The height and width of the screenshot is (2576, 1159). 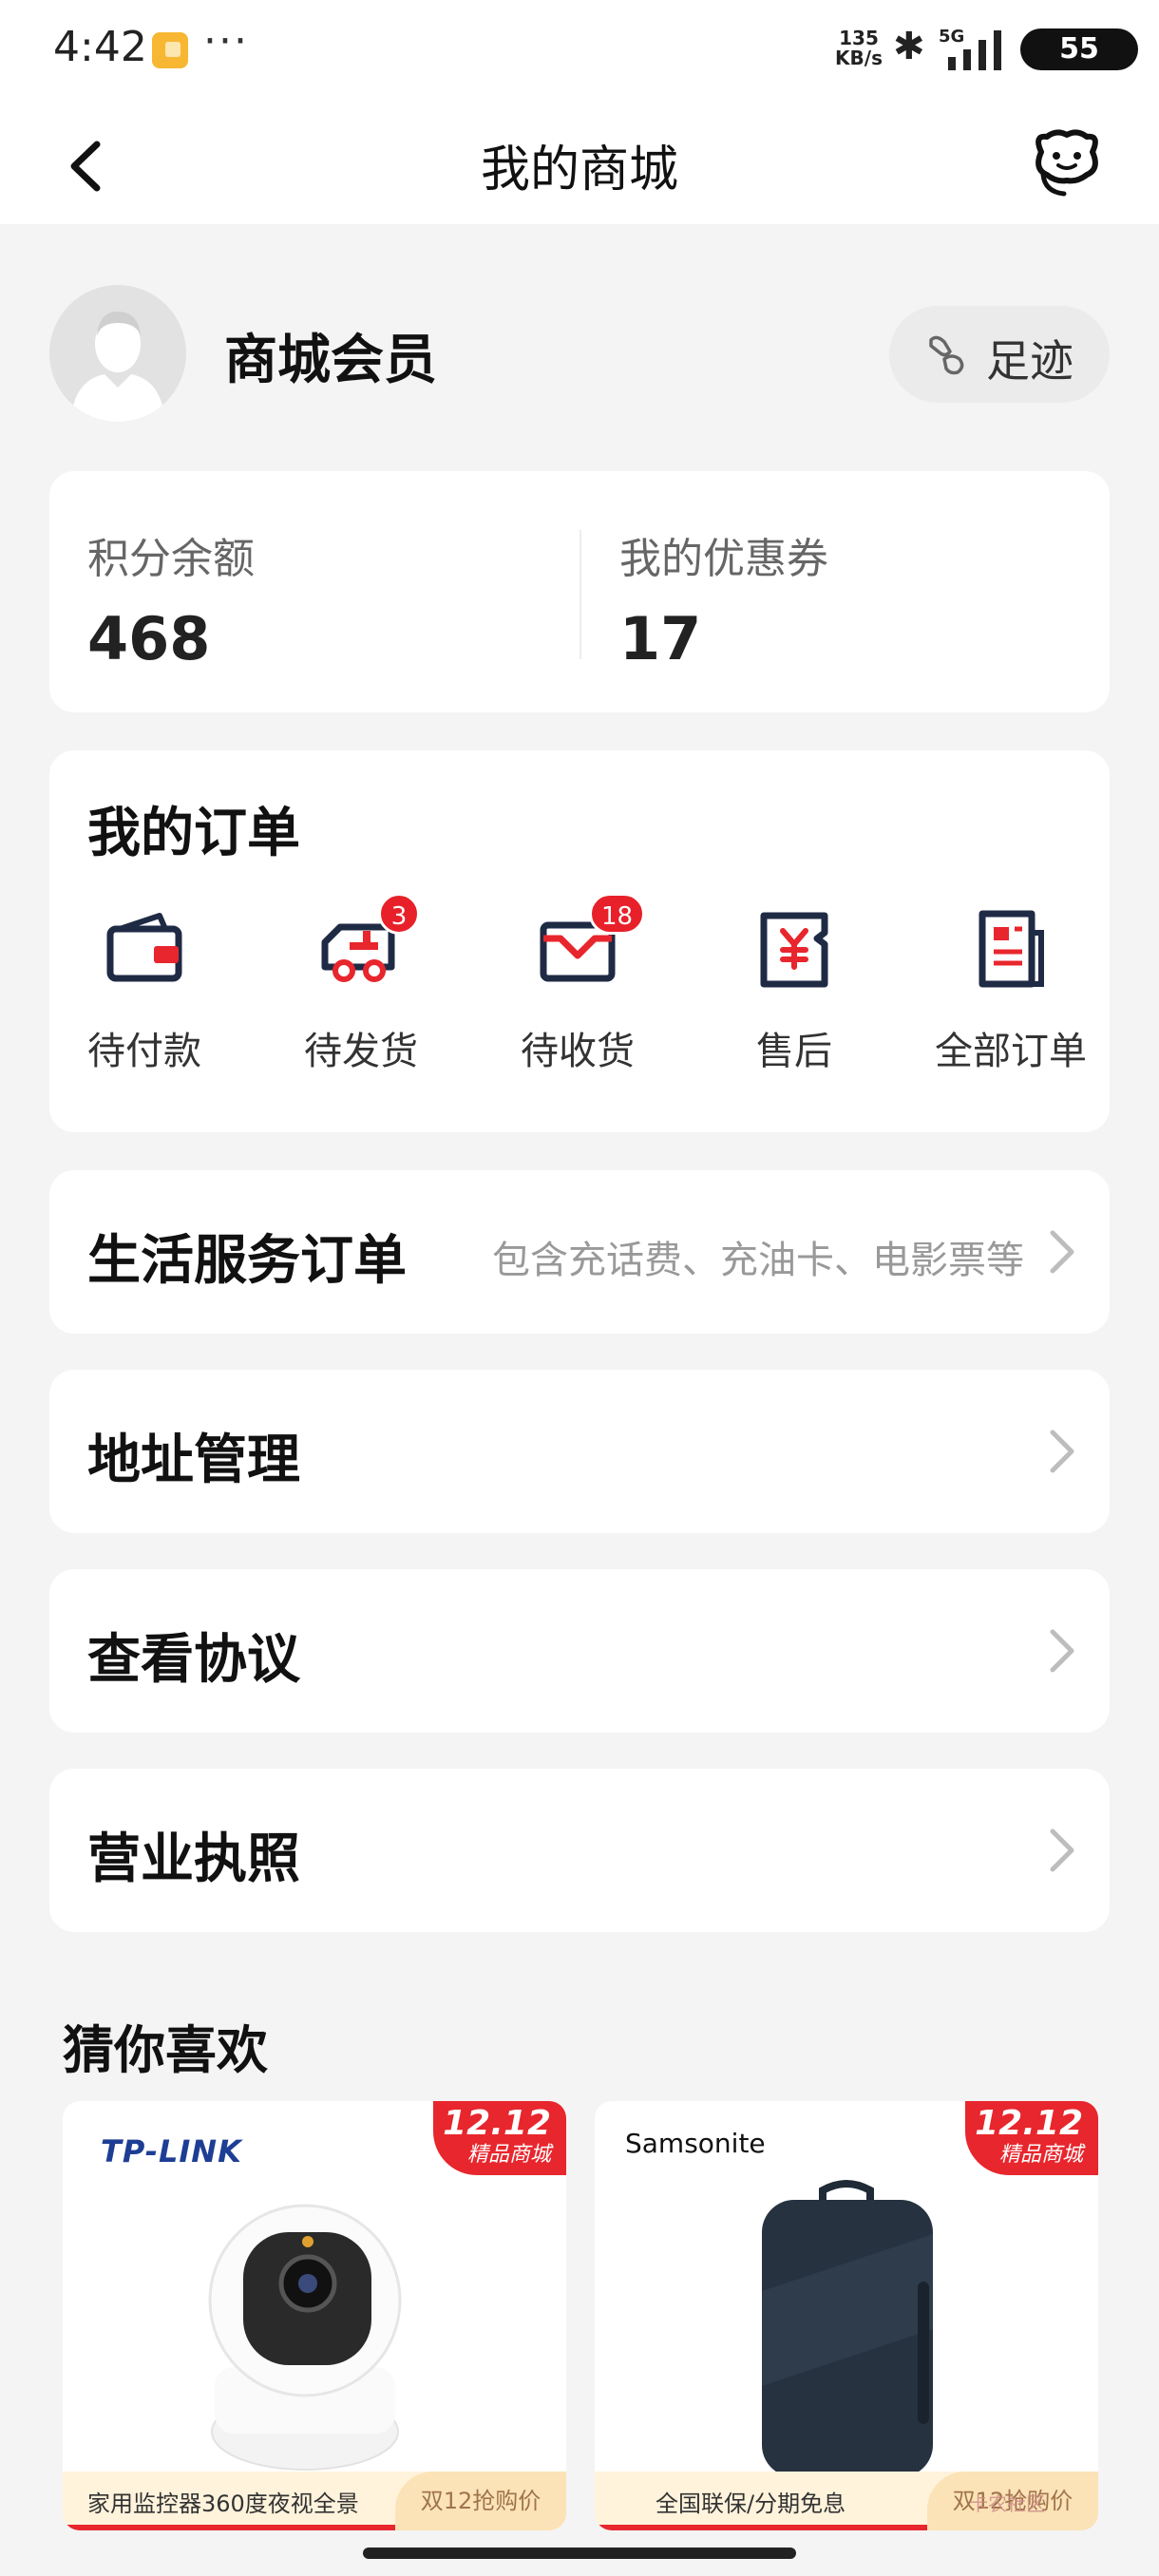 What do you see at coordinates (695, 2143) in the screenshot?
I see `brand-logo: Samsonite` at bounding box center [695, 2143].